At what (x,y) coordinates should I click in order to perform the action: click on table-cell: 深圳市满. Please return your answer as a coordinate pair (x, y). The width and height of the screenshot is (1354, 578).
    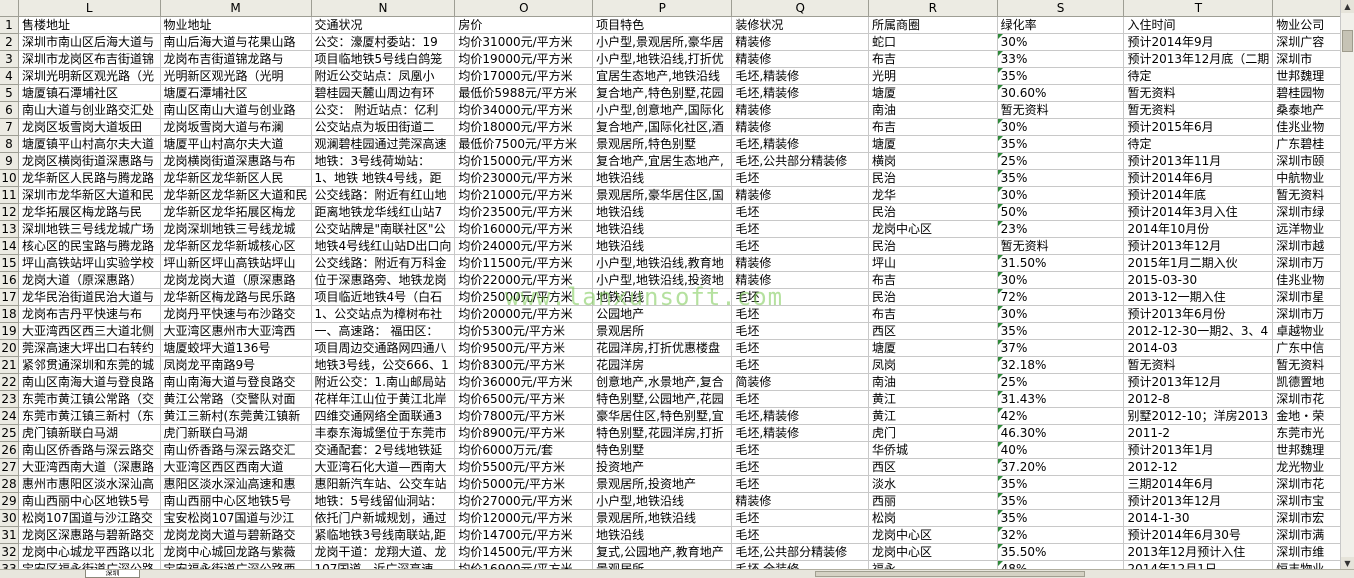
    Looking at the image, I should click on (1306, 535).